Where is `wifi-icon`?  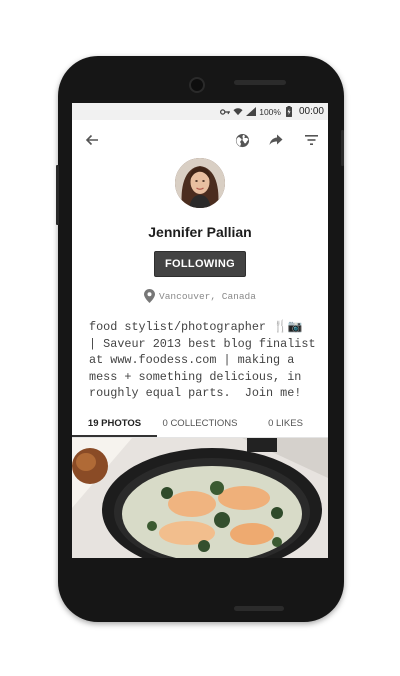
wifi-icon is located at coordinates (238, 112).